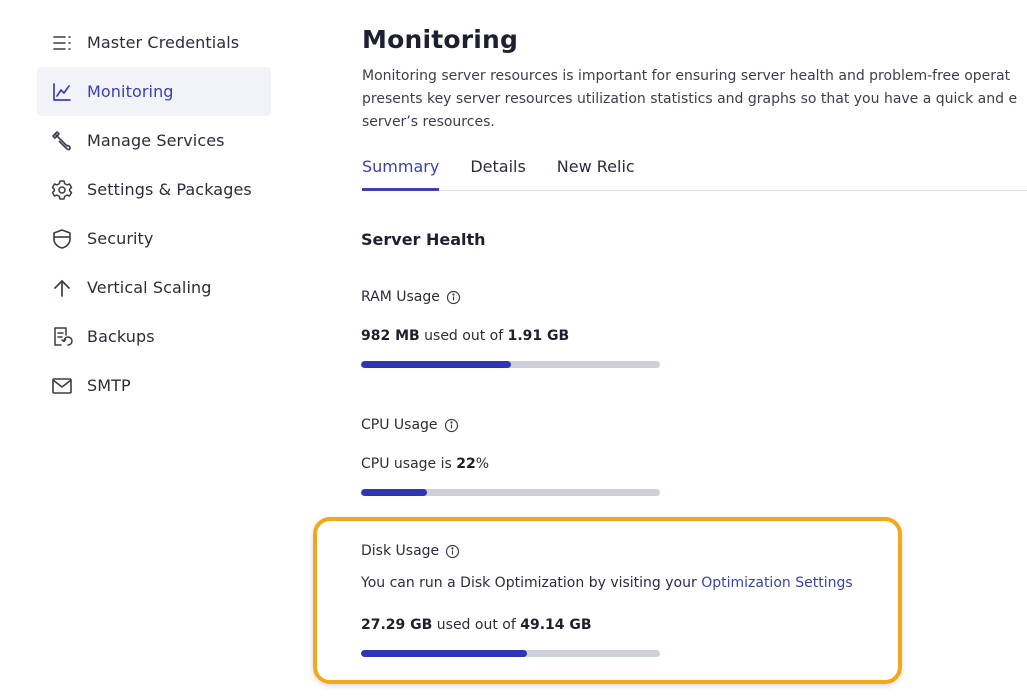 The height and width of the screenshot is (698, 1027). Describe the element at coordinates (428, 122) in the screenshot. I see `description-line: server’s resources.` at that location.